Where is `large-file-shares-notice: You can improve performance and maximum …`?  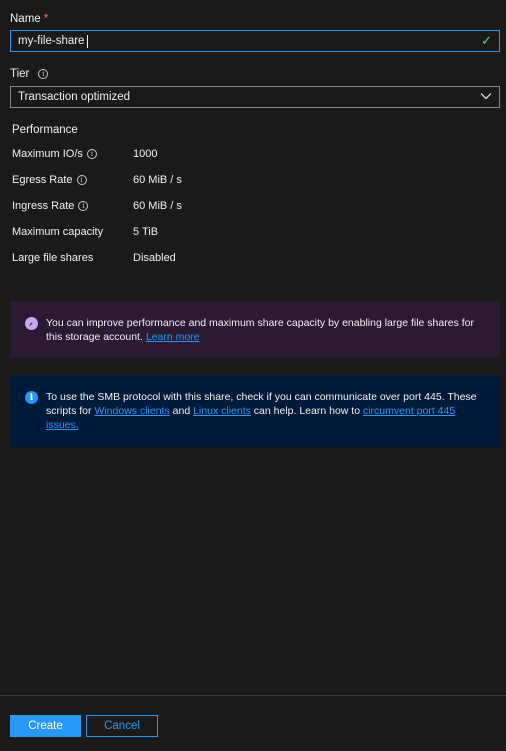 large-file-shares-notice: You can improve performance and maximum … is located at coordinates (255, 329).